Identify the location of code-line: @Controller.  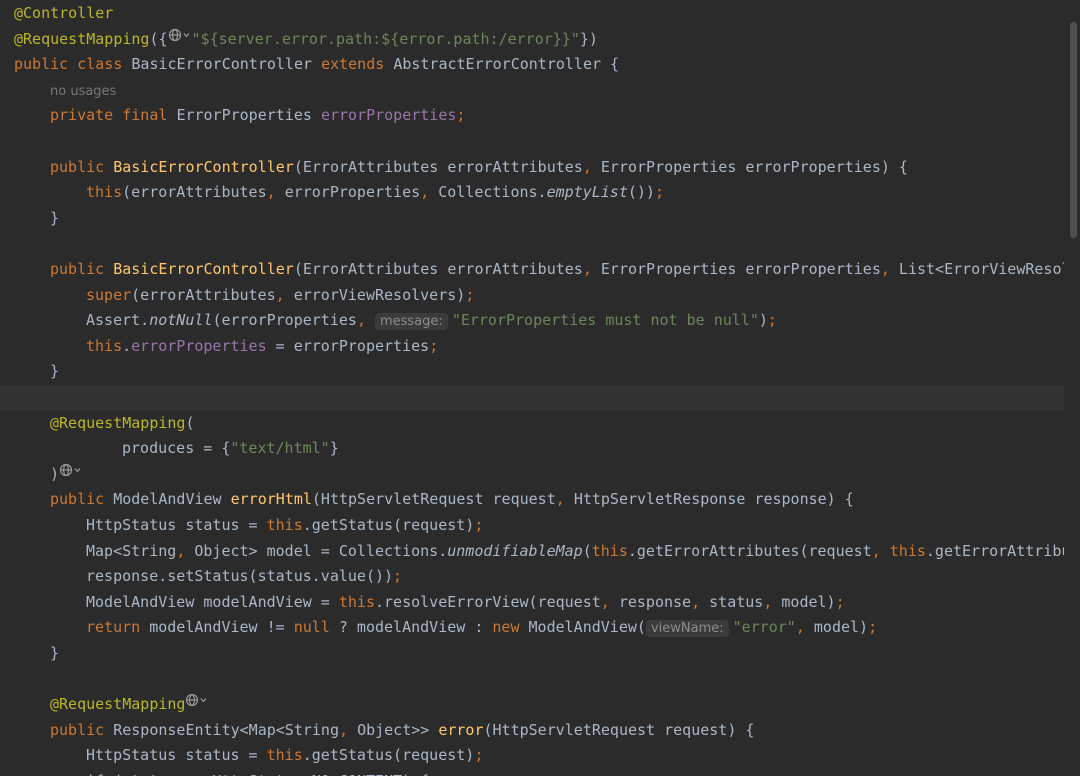
(532, 14).